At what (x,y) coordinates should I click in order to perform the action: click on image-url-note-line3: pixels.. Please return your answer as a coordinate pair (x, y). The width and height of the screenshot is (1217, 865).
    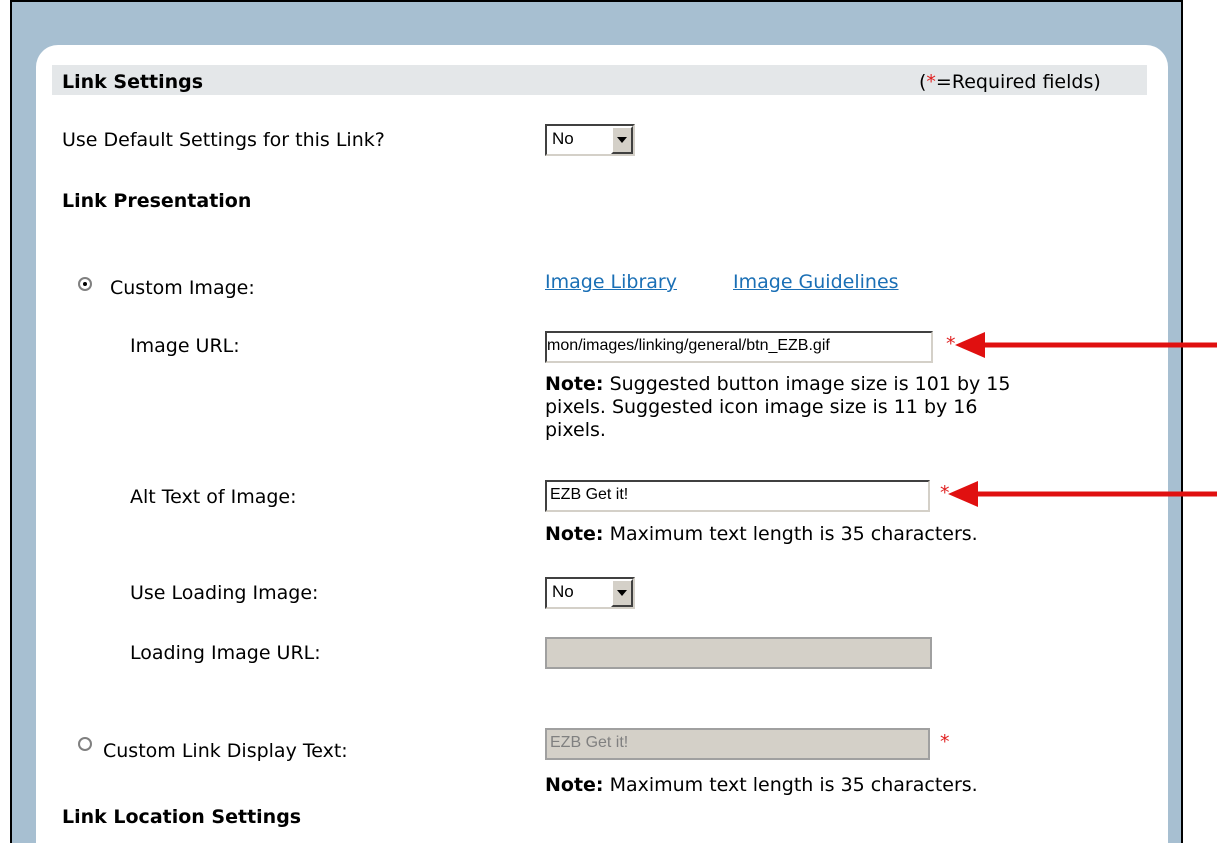
    Looking at the image, I should click on (575, 430).